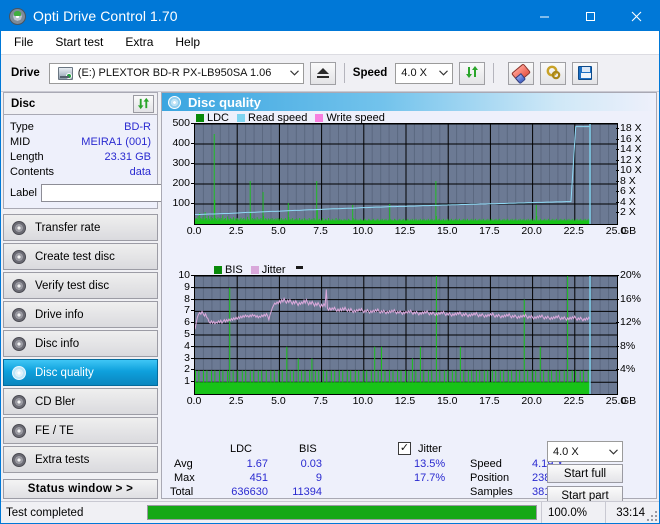  I want to click on stats-col-bis: BIS, so click(308, 449).